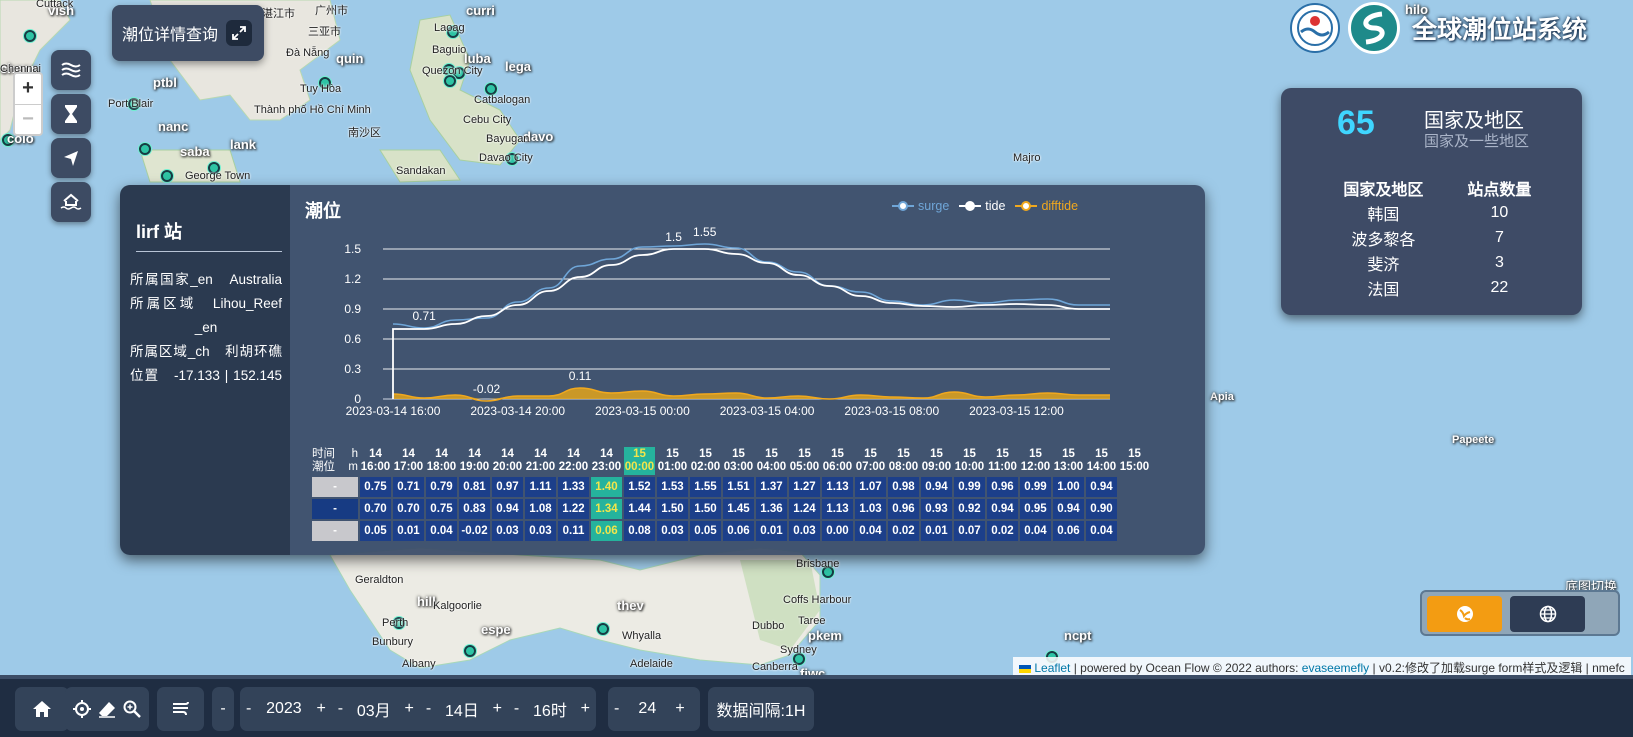 The image size is (1633, 737). I want to click on table-cell: 1.36, so click(771, 509).